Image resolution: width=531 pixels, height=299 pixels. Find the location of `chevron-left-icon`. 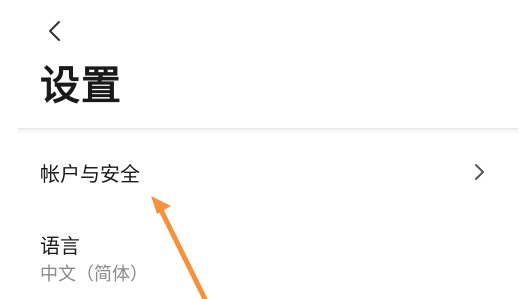

chevron-left-icon is located at coordinates (54, 31).